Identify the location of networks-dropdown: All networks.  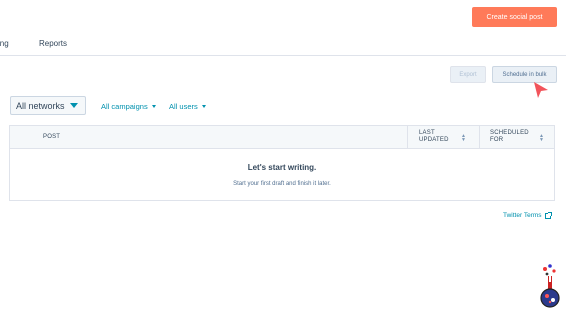
(48, 105).